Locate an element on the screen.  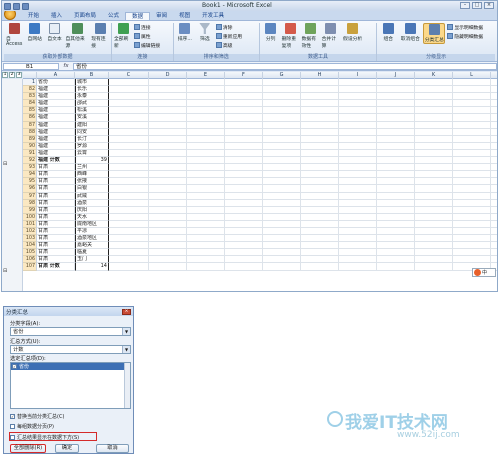
column-header: G is located at coordinates (282, 75).